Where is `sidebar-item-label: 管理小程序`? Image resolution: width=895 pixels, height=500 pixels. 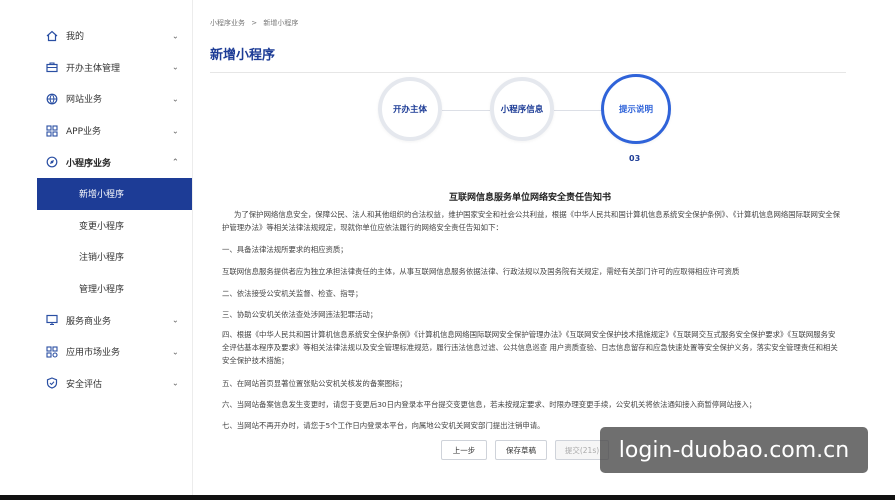
sidebar-item-label: 管理小程序 is located at coordinates (102, 290).